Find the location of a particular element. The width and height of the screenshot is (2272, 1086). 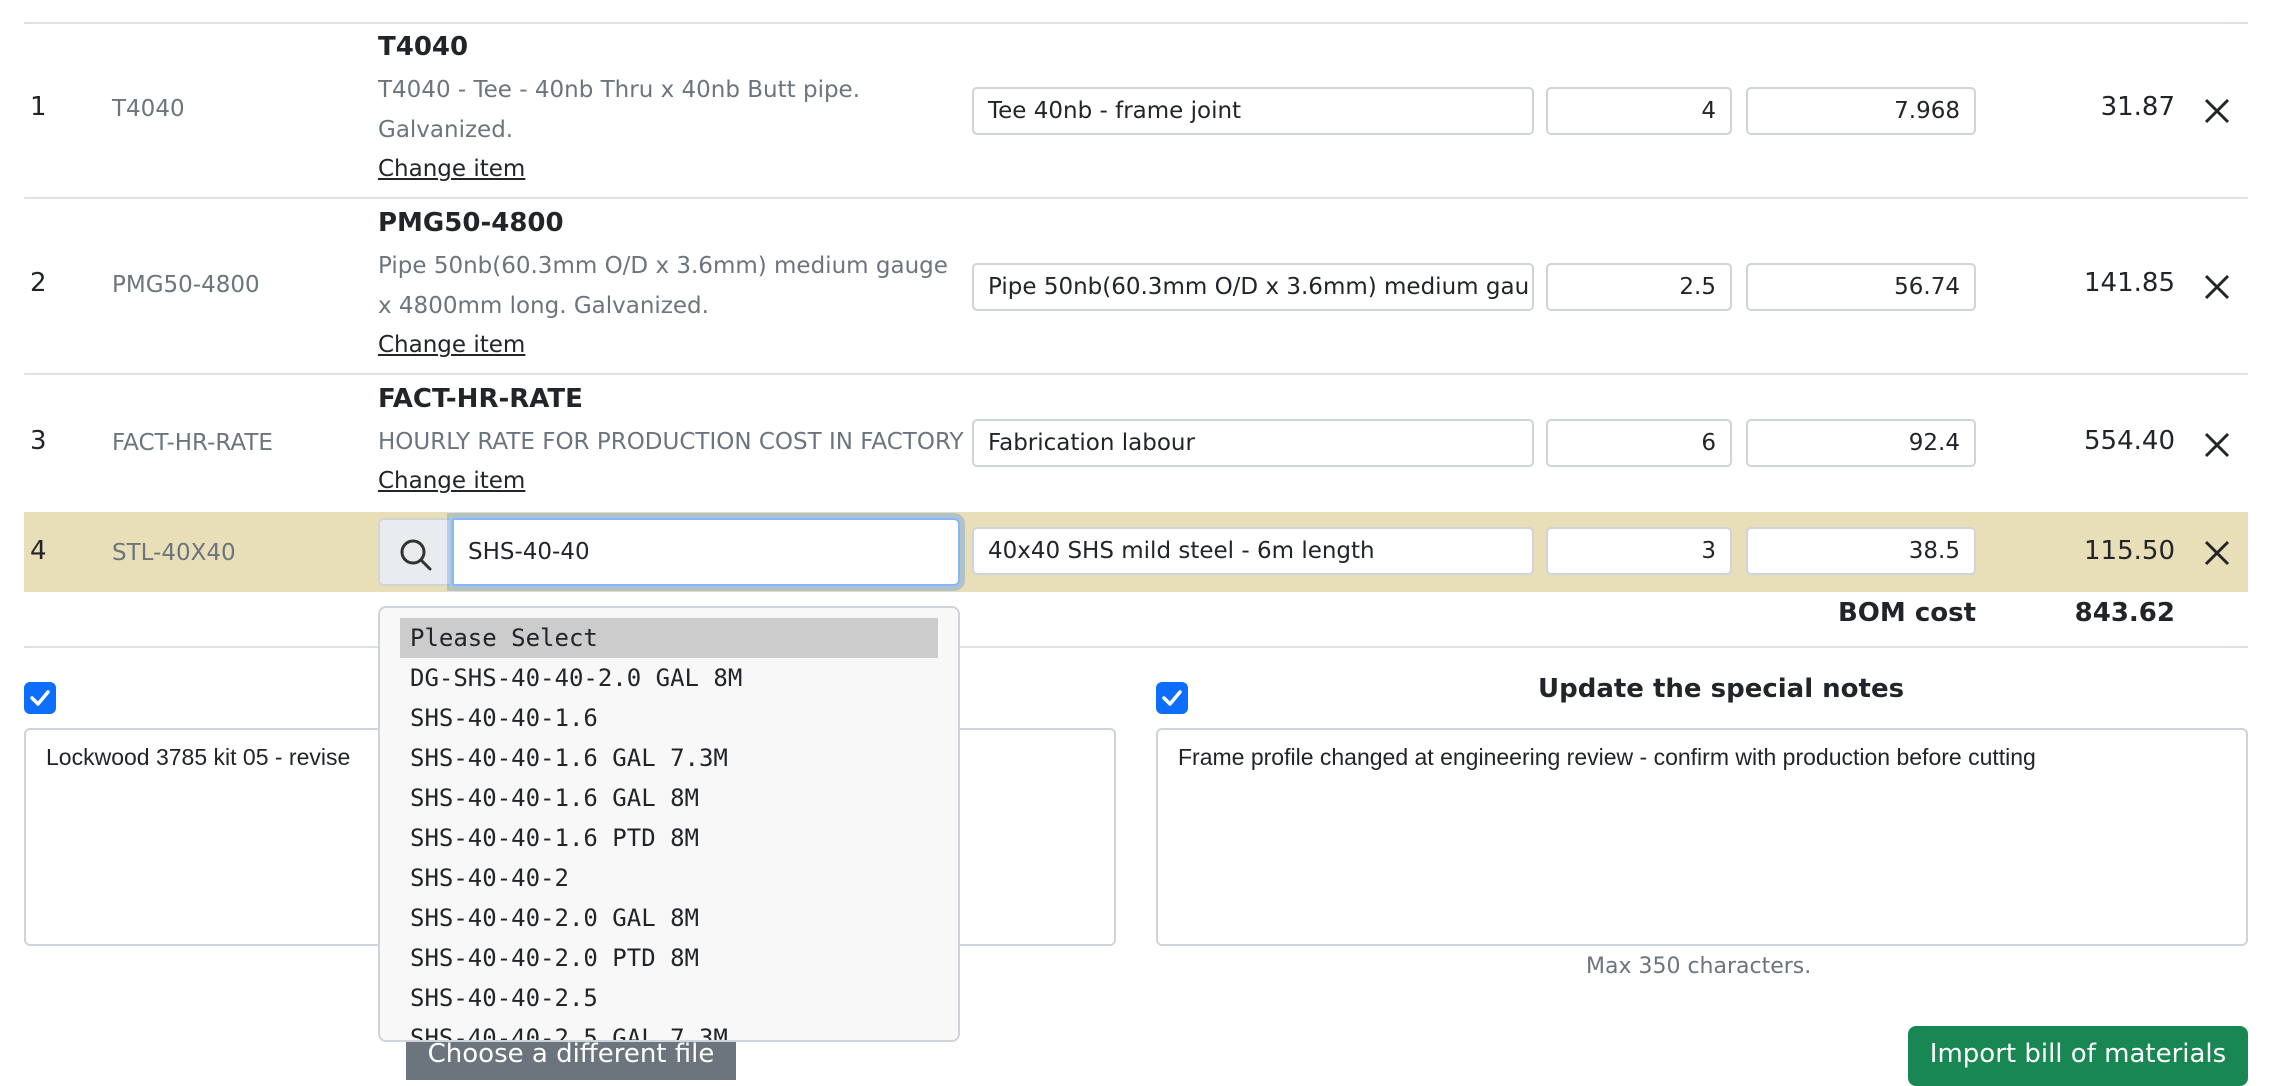

dropdown-option: SHS-40-40-2 is located at coordinates (669, 878).